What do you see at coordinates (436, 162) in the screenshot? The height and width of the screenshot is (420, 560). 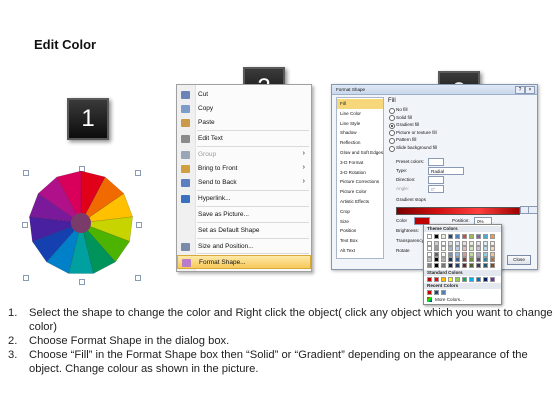 I see `preset-colors-dropdown` at bounding box center [436, 162].